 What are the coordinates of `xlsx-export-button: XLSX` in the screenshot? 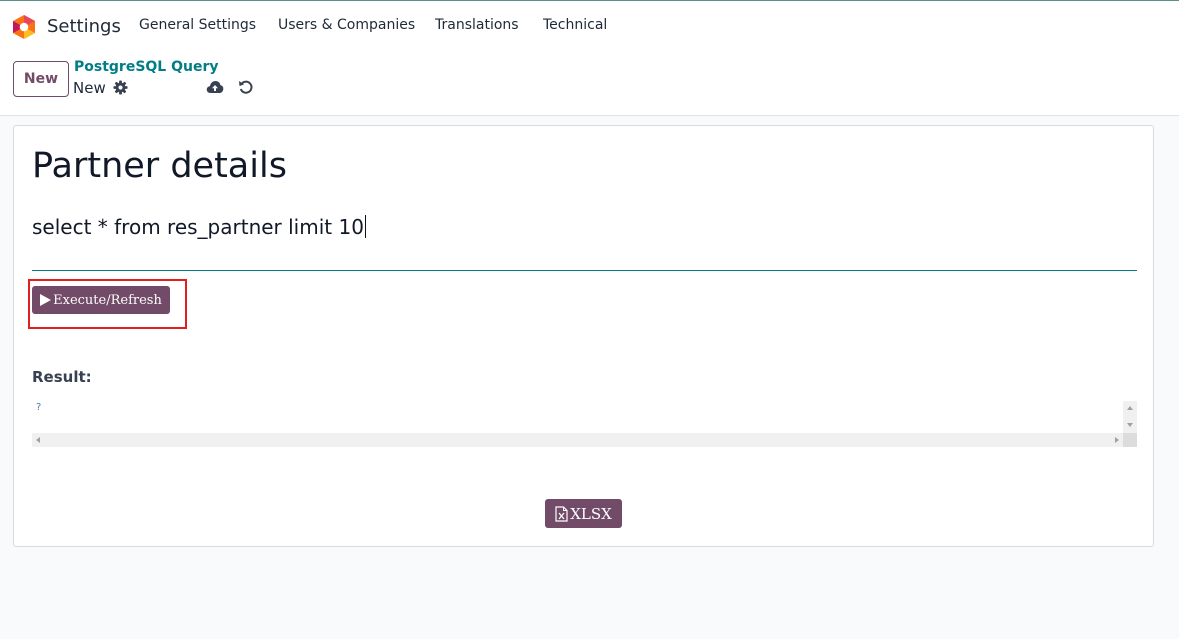 It's located at (583, 513).